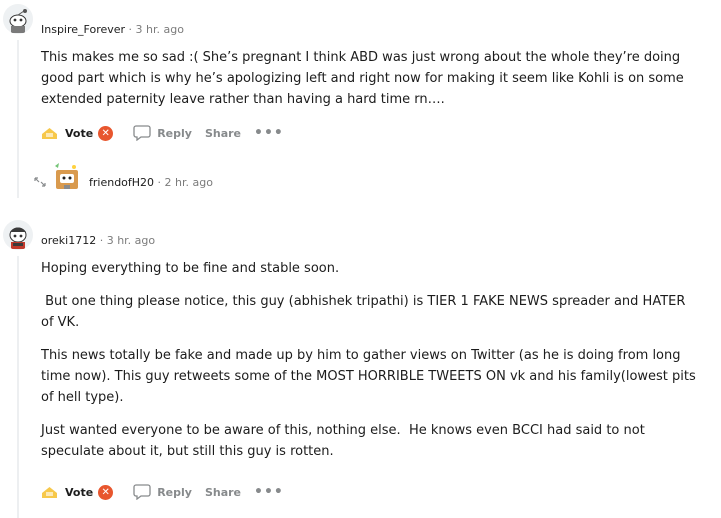 The height and width of the screenshot is (518, 721). Describe the element at coordinates (68, 240) in the screenshot. I see `username: oreki1712` at that location.